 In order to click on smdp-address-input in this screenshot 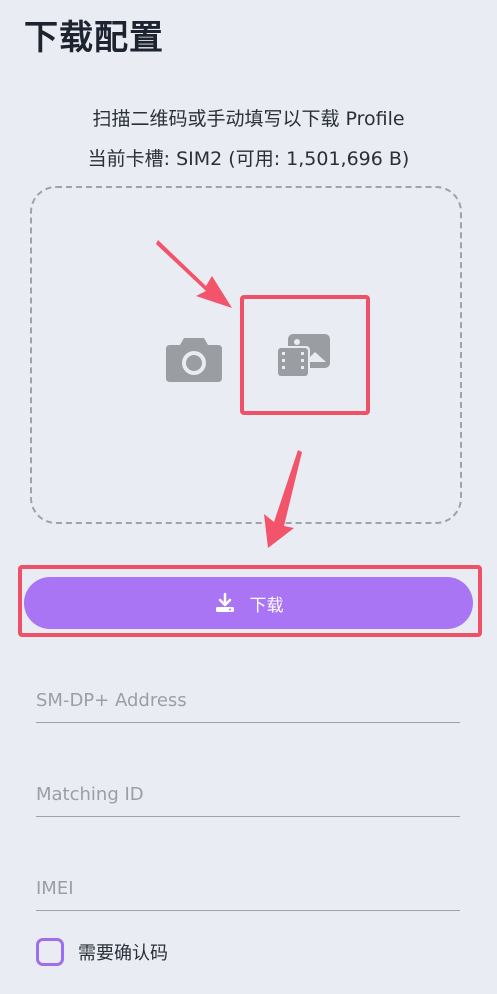, I will do `click(248, 700)`.